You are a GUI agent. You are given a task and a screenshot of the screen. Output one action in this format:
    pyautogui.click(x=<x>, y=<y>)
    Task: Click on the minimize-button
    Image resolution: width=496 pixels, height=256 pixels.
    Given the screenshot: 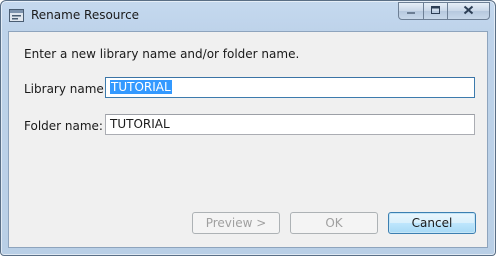 What is the action you would take?
    pyautogui.click(x=411, y=11)
    